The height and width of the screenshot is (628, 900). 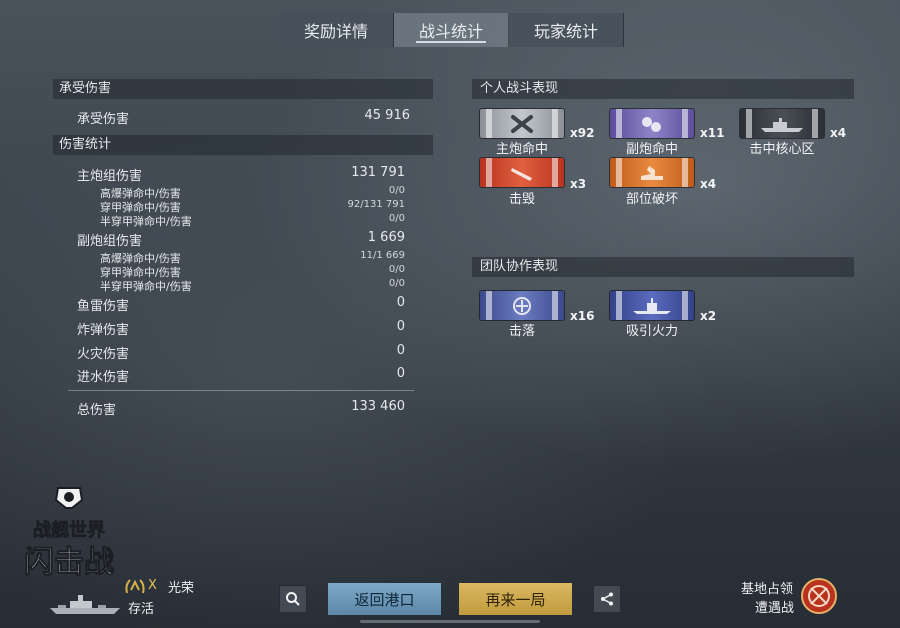 What do you see at coordinates (241, 375) in the screenshot?
I see `flood-row: 进水伤害 0` at bounding box center [241, 375].